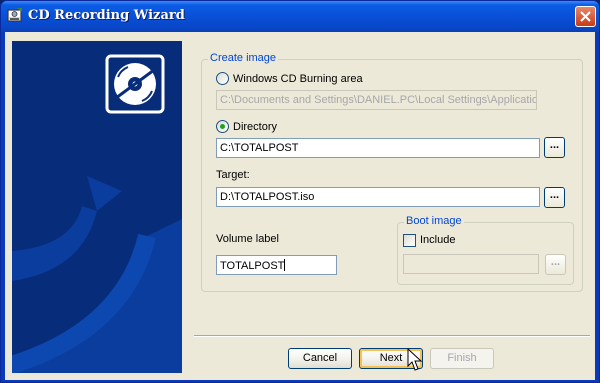  What do you see at coordinates (243, 58) in the screenshot?
I see `create-image-legend: Create image` at bounding box center [243, 58].